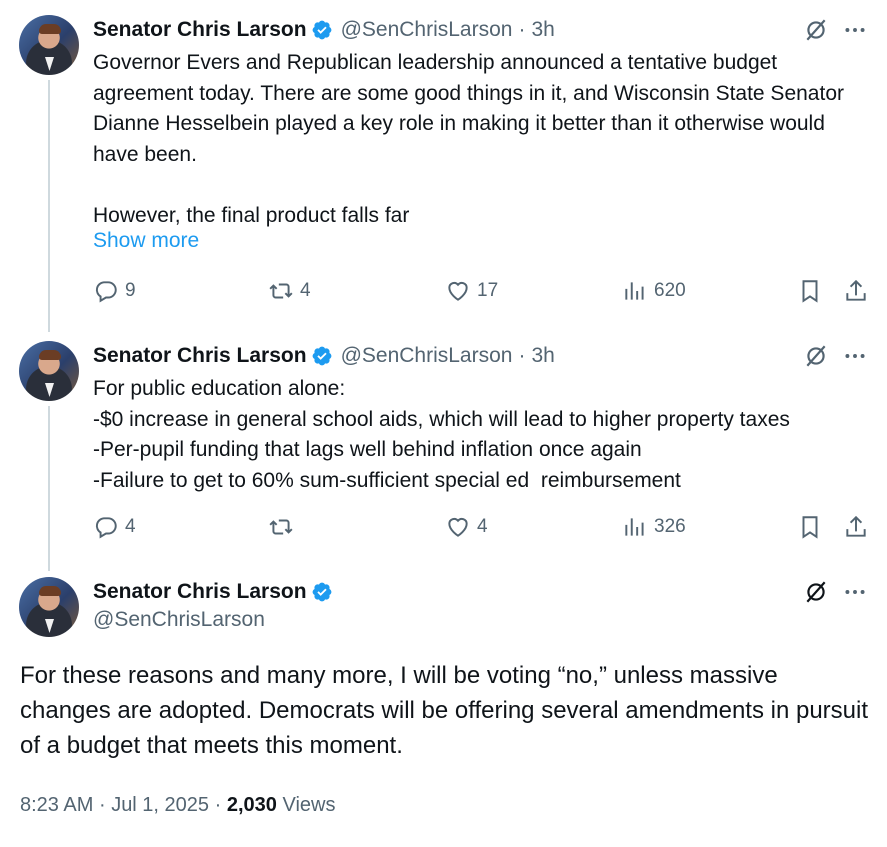 The image size is (887, 847). I want to click on reply-button: 9, so click(114, 291).